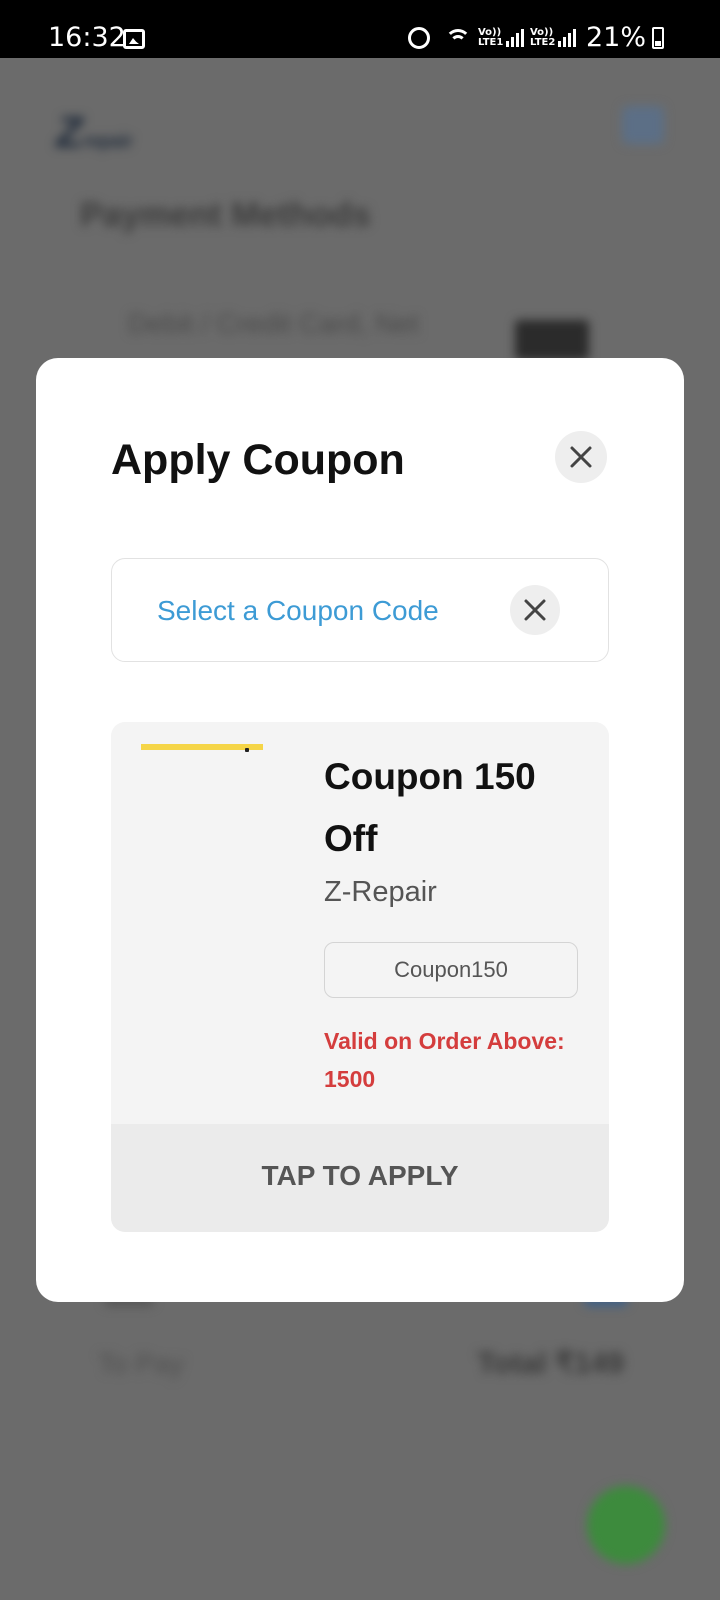 This screenshot has width=720, height=1600. Describe the element at coordinates (258, 460) in the screenshot. I see `modal-title: Apply Coupon` at that location.